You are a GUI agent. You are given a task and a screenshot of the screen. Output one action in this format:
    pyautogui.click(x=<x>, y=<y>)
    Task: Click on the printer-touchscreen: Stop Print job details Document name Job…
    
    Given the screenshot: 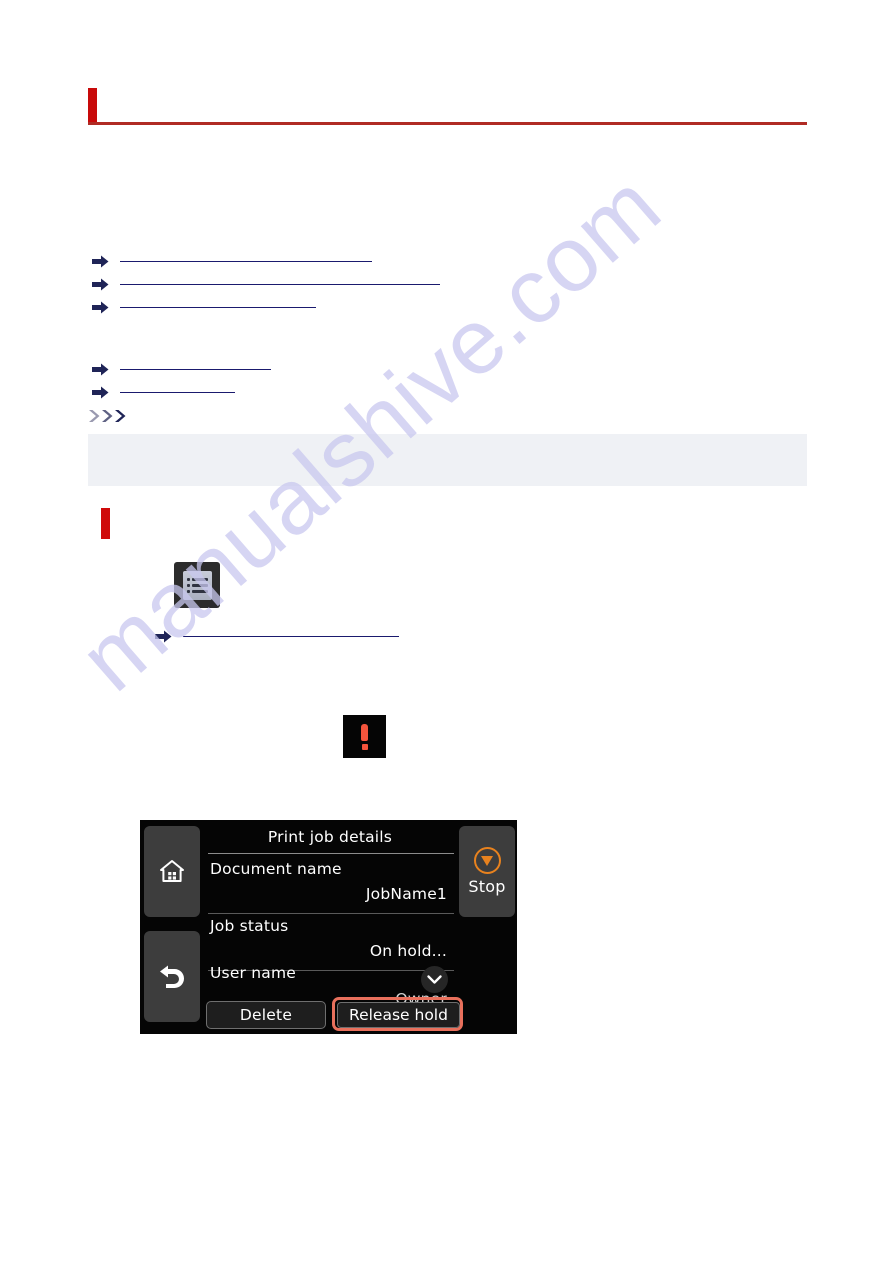 What is the action you would take?
    pyautogui.click(x=328, y=927)
    